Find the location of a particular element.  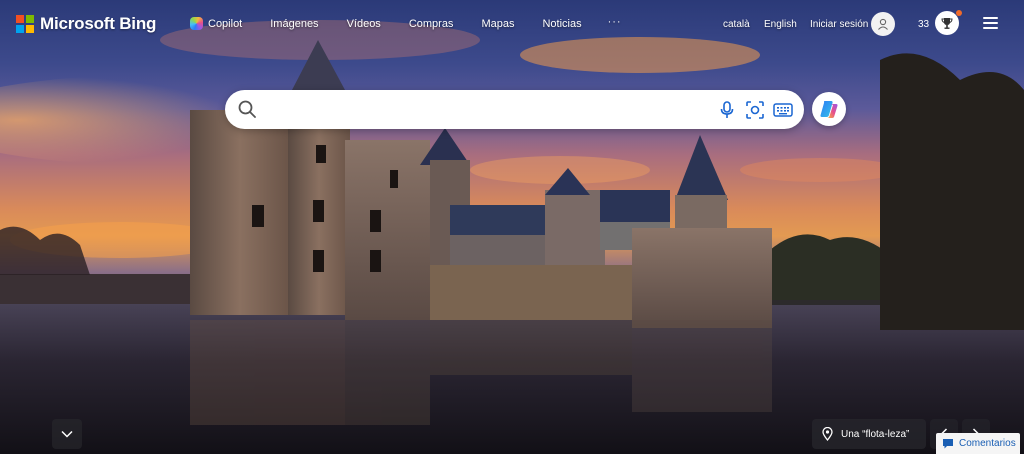

nav-item-shopping: Compras is located at coordinates (431, 24).